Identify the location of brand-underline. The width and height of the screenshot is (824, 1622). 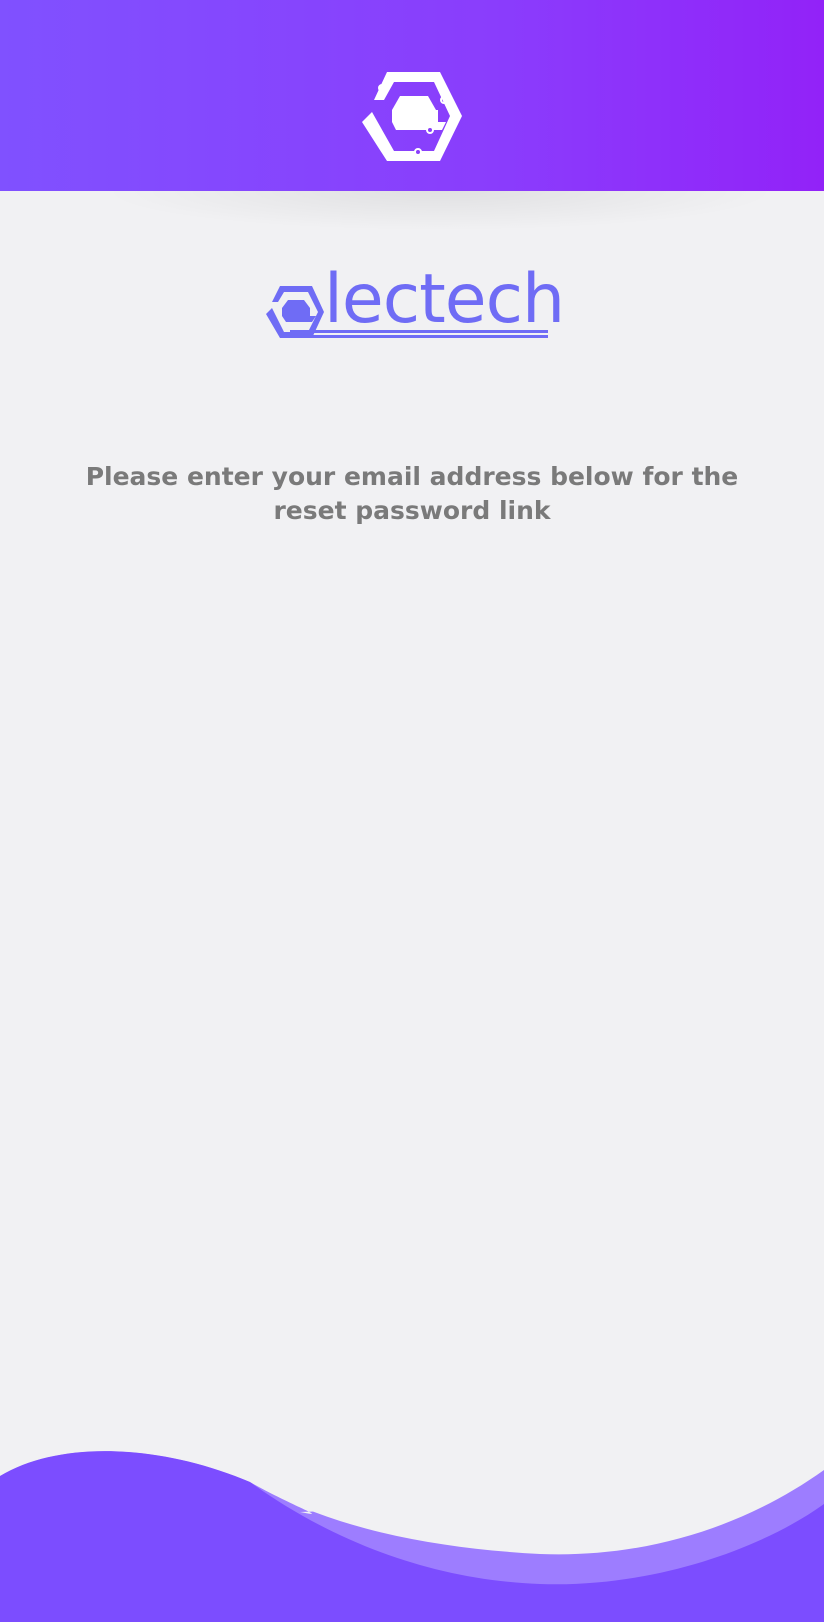
(419, 334).